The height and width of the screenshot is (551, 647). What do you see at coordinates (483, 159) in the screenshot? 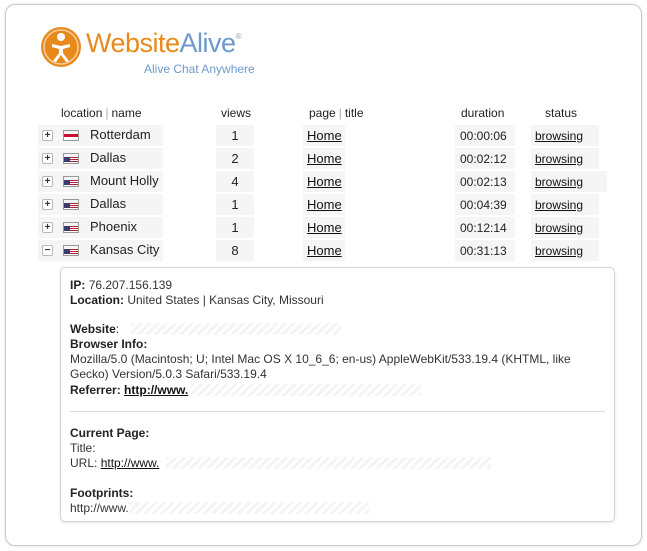
I see `duration-value: 00:02:12` at bounding box center [483, 159].